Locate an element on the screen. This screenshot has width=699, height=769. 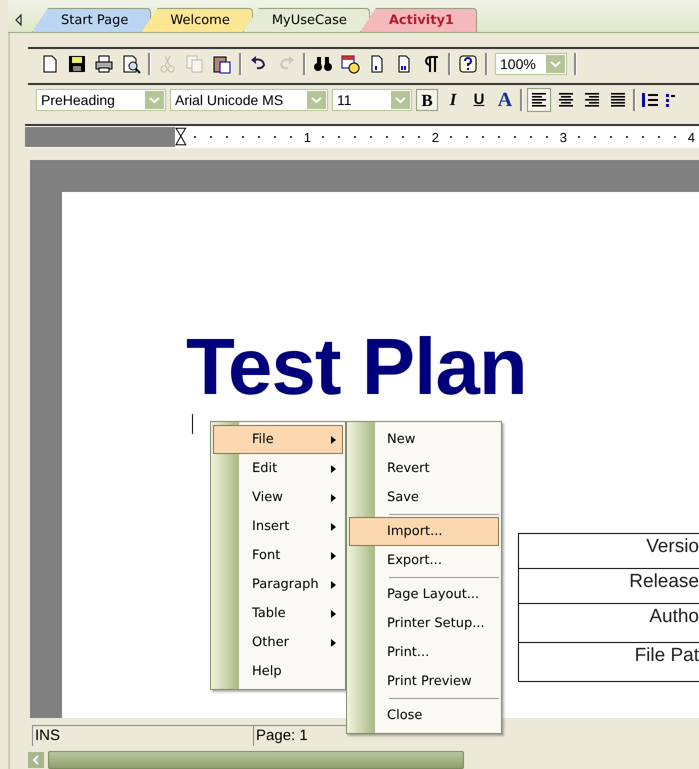
format-button: I is located at coordinates (453, 100).